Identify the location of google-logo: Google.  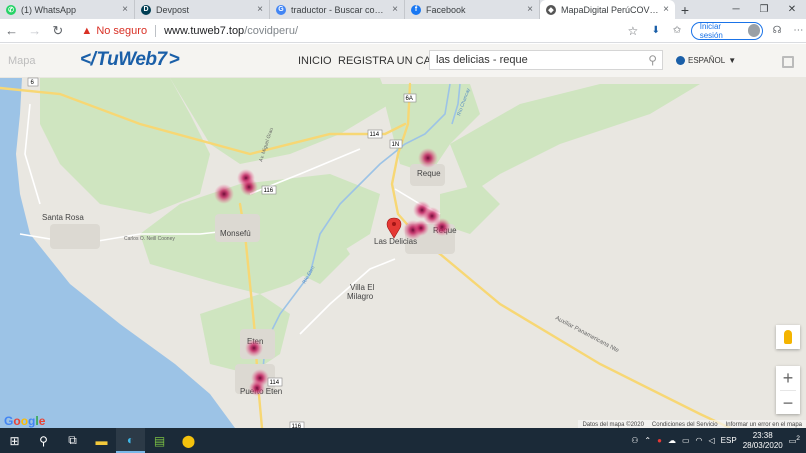
(24, 421).